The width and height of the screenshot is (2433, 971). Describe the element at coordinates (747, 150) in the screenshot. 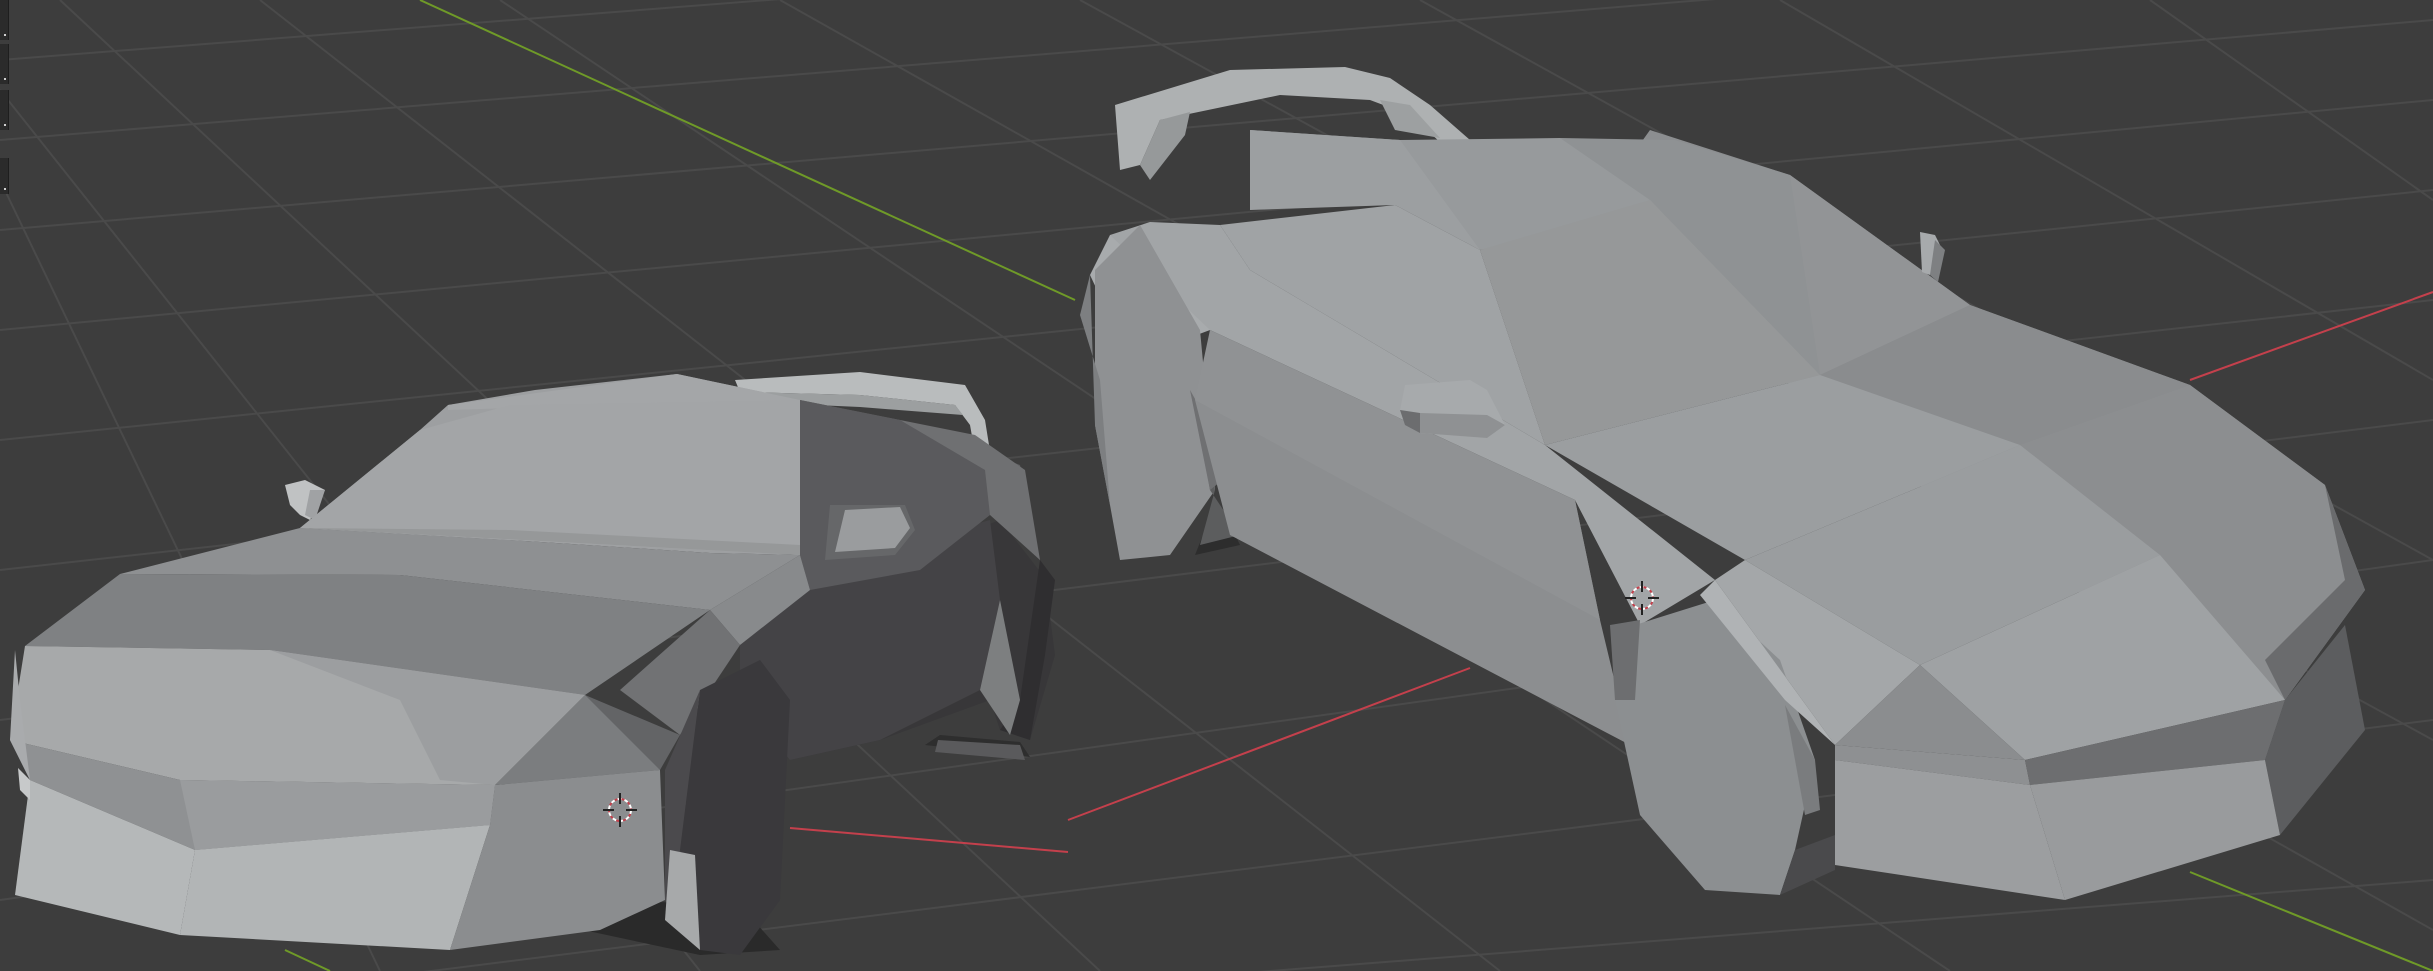

I see `y-axis-line` at that location.